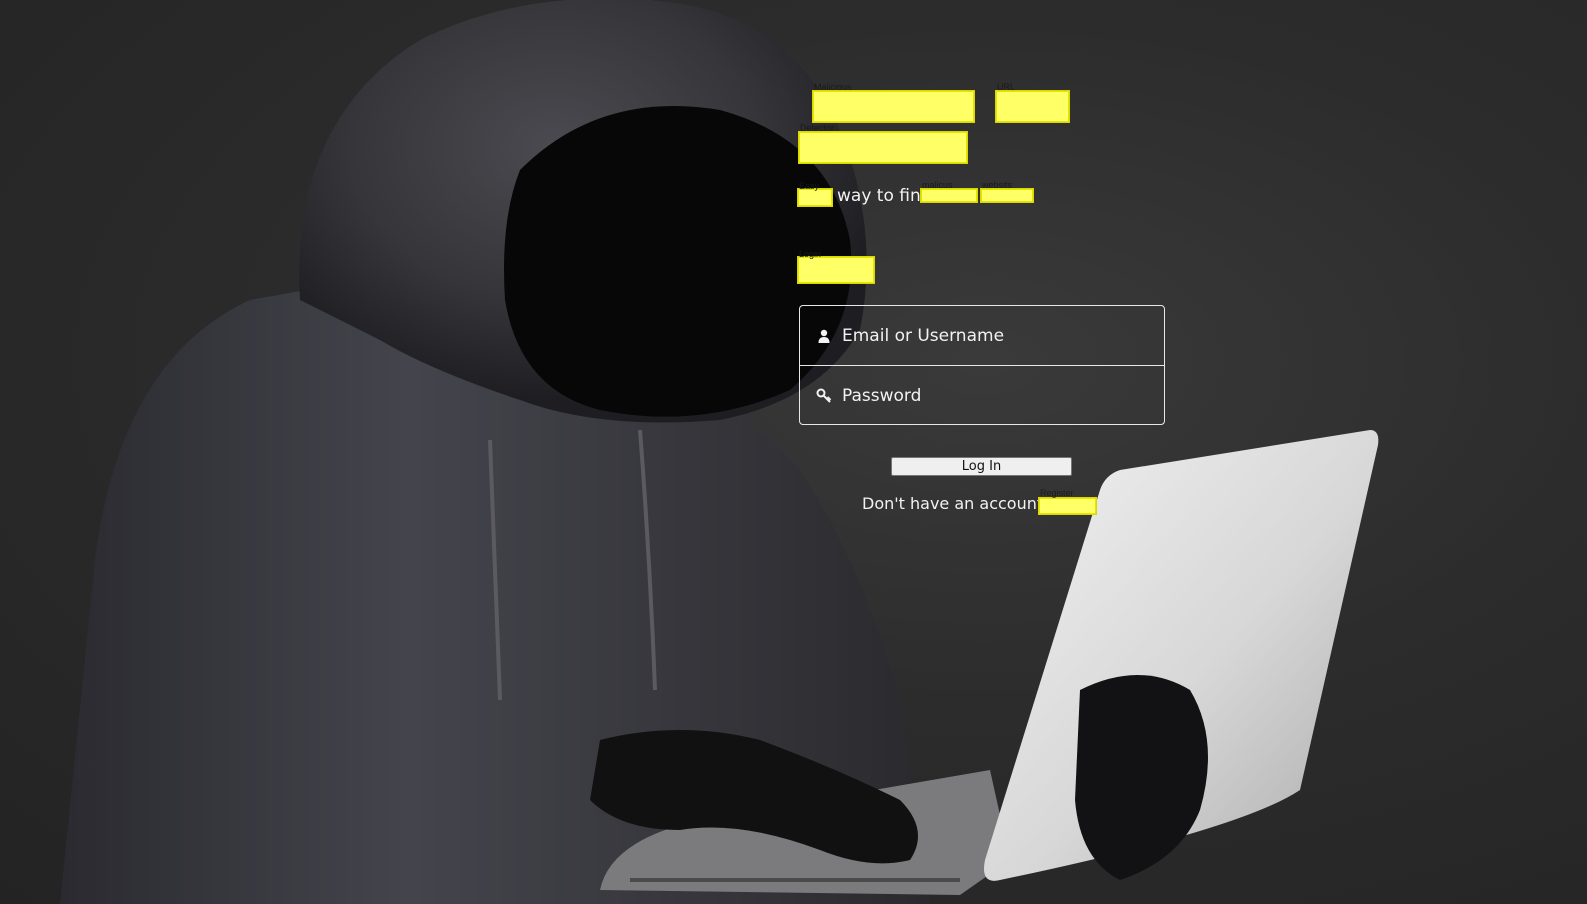 The image size is (1587, 904). Describe the element at coordinates (992, 335) in the screenshot. I see `email-input` at that location.